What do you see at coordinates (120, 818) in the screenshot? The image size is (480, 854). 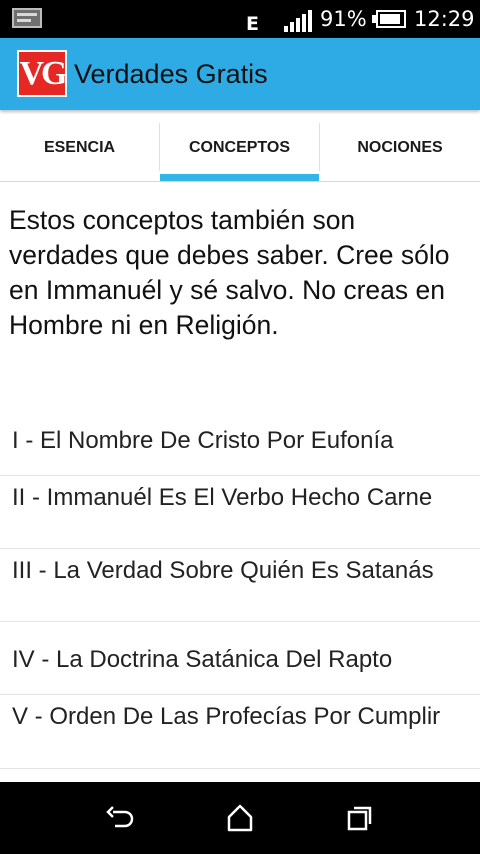 I see `back-arrow-icon` at bounding box center [120, 818].